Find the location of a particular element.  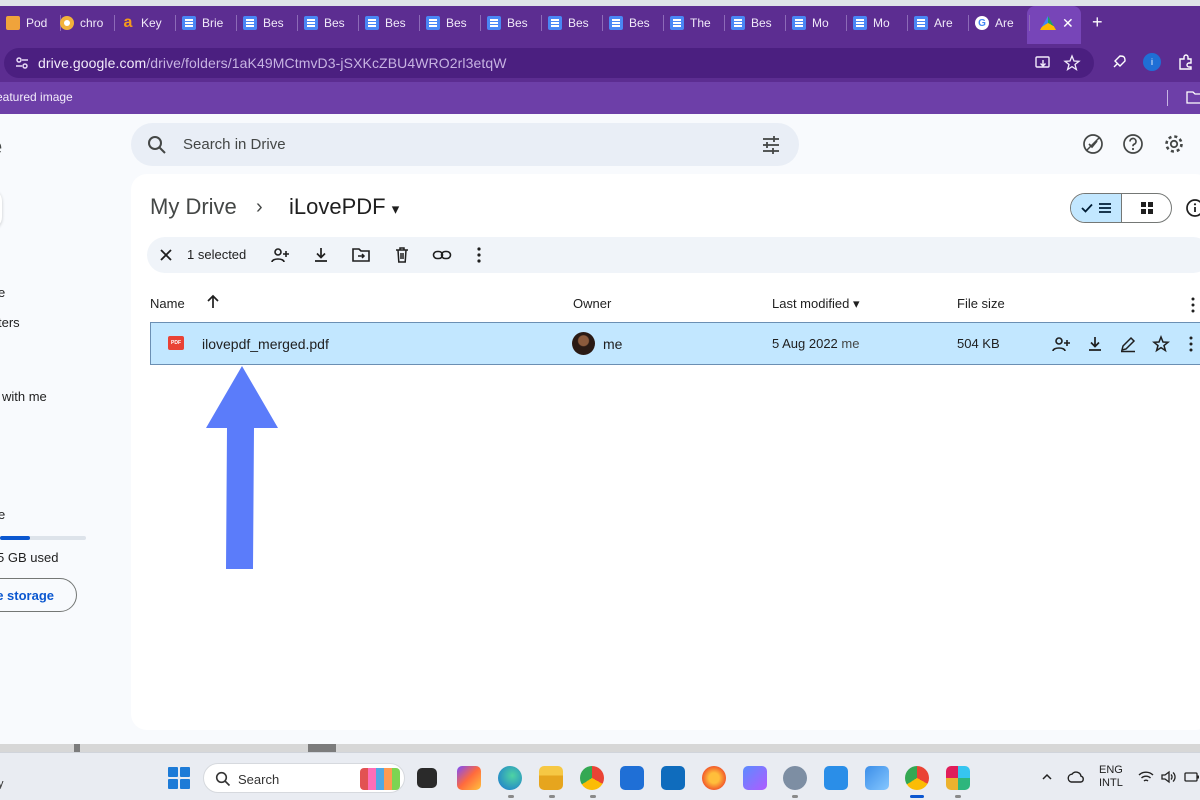

clear-selection-icon is located at coordinates (166, 255).